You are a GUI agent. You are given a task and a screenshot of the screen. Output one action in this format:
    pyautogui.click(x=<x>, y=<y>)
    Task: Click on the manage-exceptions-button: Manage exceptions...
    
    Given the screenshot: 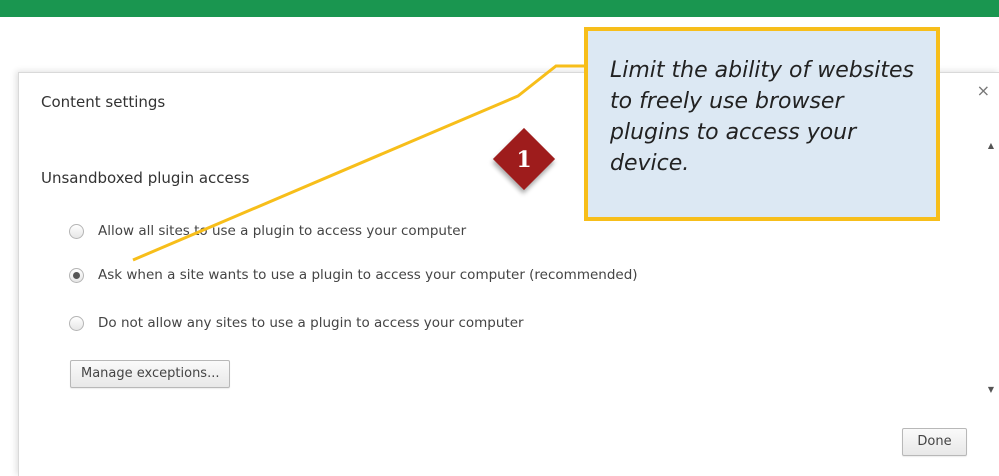 What is the action you would take?
    pyautogui.click(x=150, y=374)
    